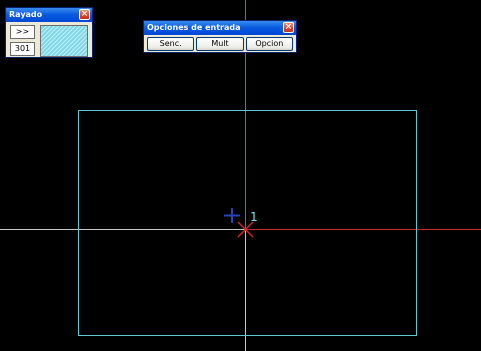 The image size is (481, 351). I want to click on rayado-title: Rayado, so click(26, 14).